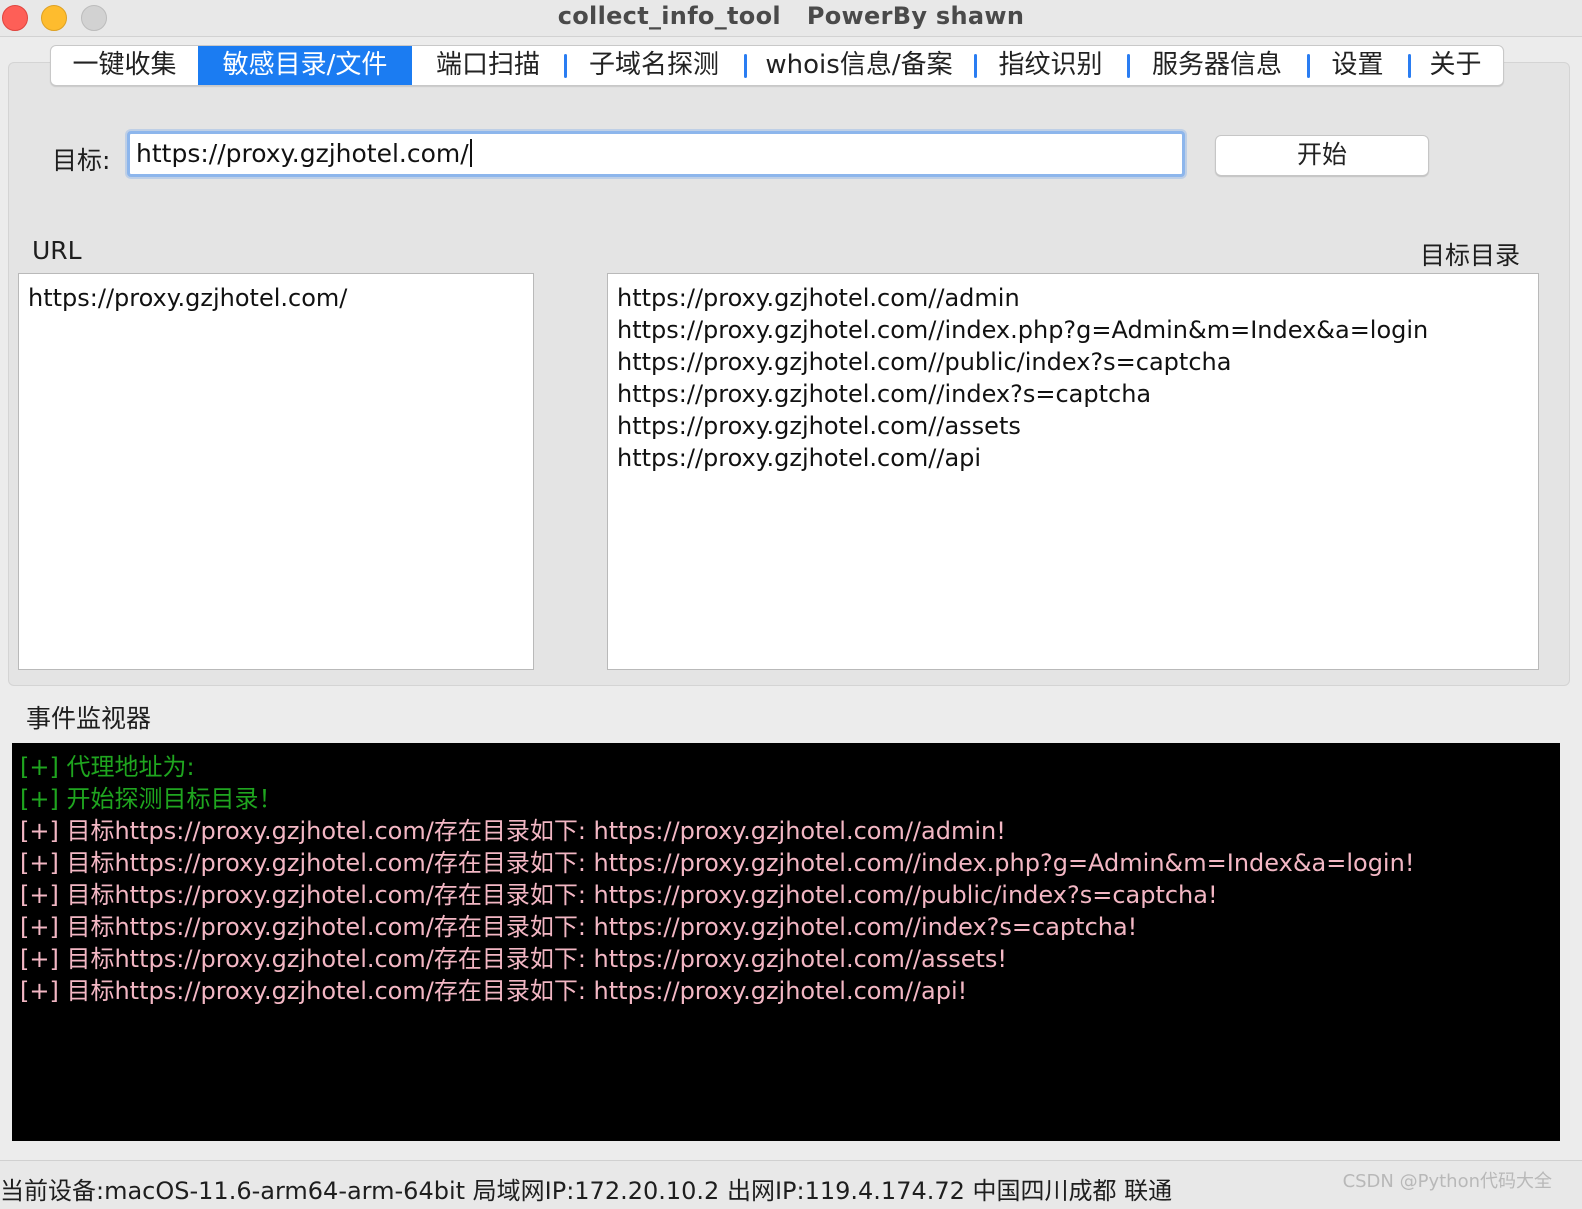  I want to click on watermark: CSDN @Python代码大全, so click(1447, 1181).